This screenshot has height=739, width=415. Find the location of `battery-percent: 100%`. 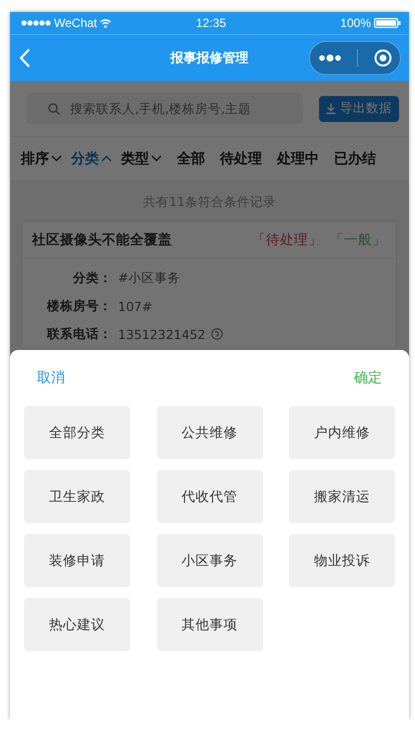

battery-percent: 100% is located at coordinates (355, 23).